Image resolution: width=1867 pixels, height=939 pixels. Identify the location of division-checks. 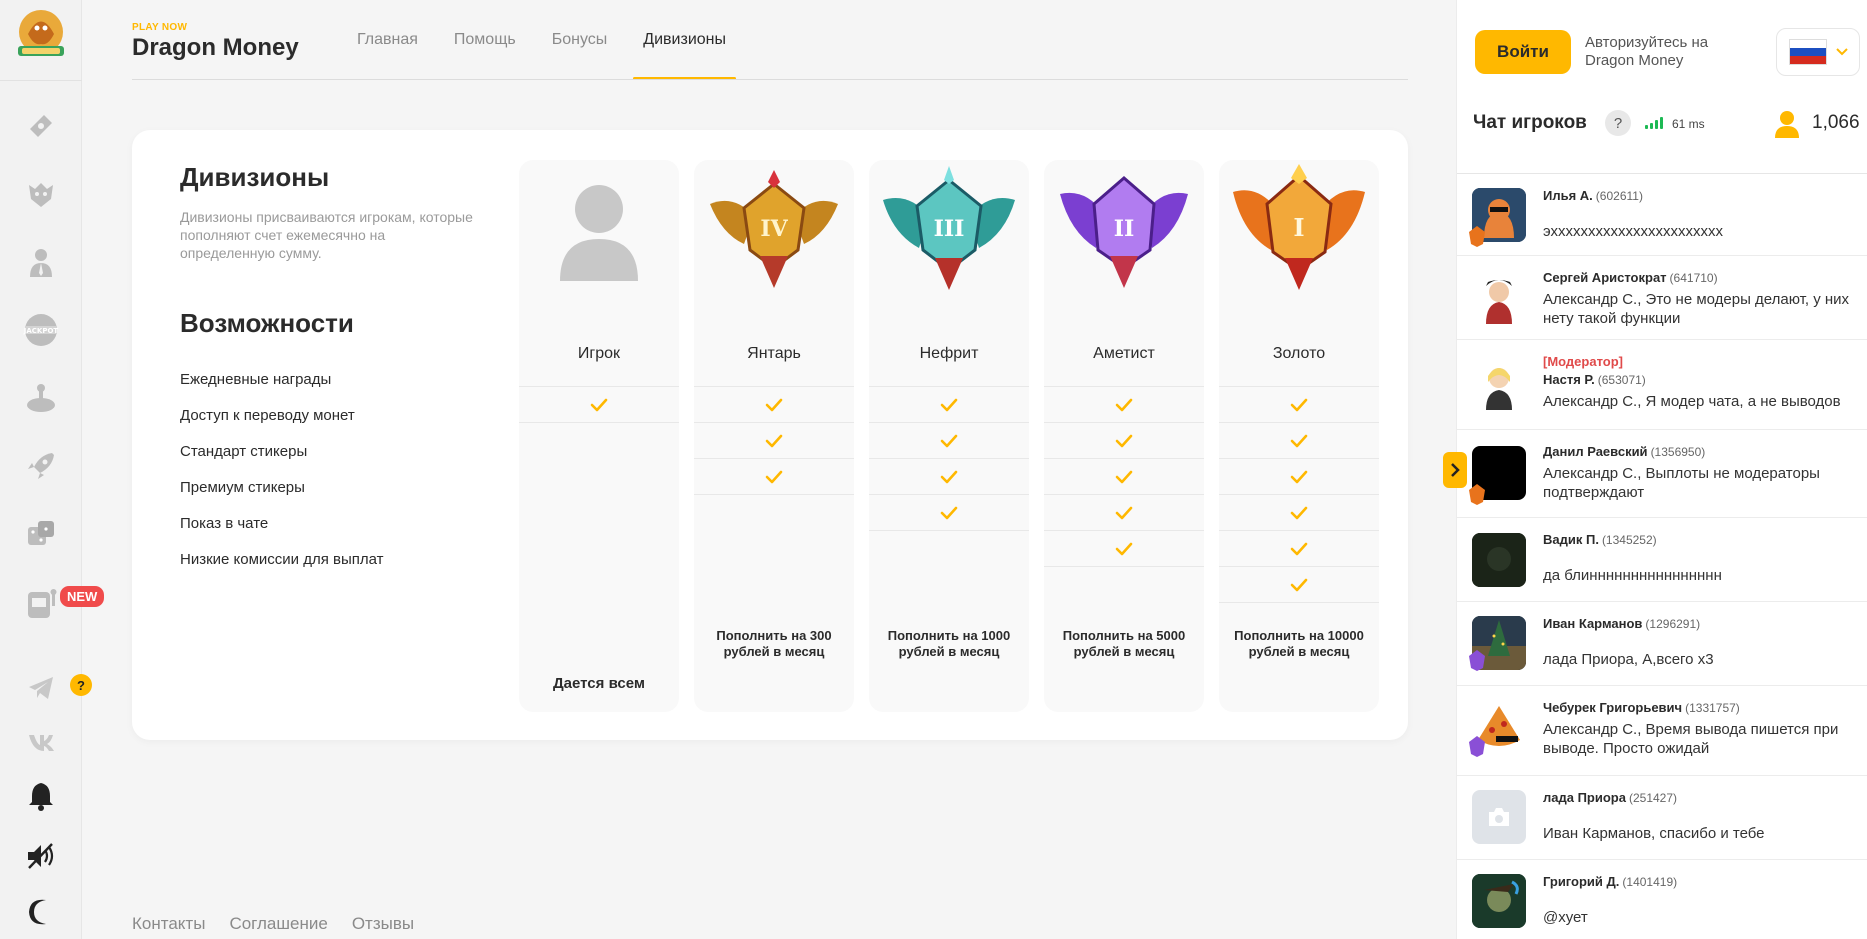
(1124, 494).